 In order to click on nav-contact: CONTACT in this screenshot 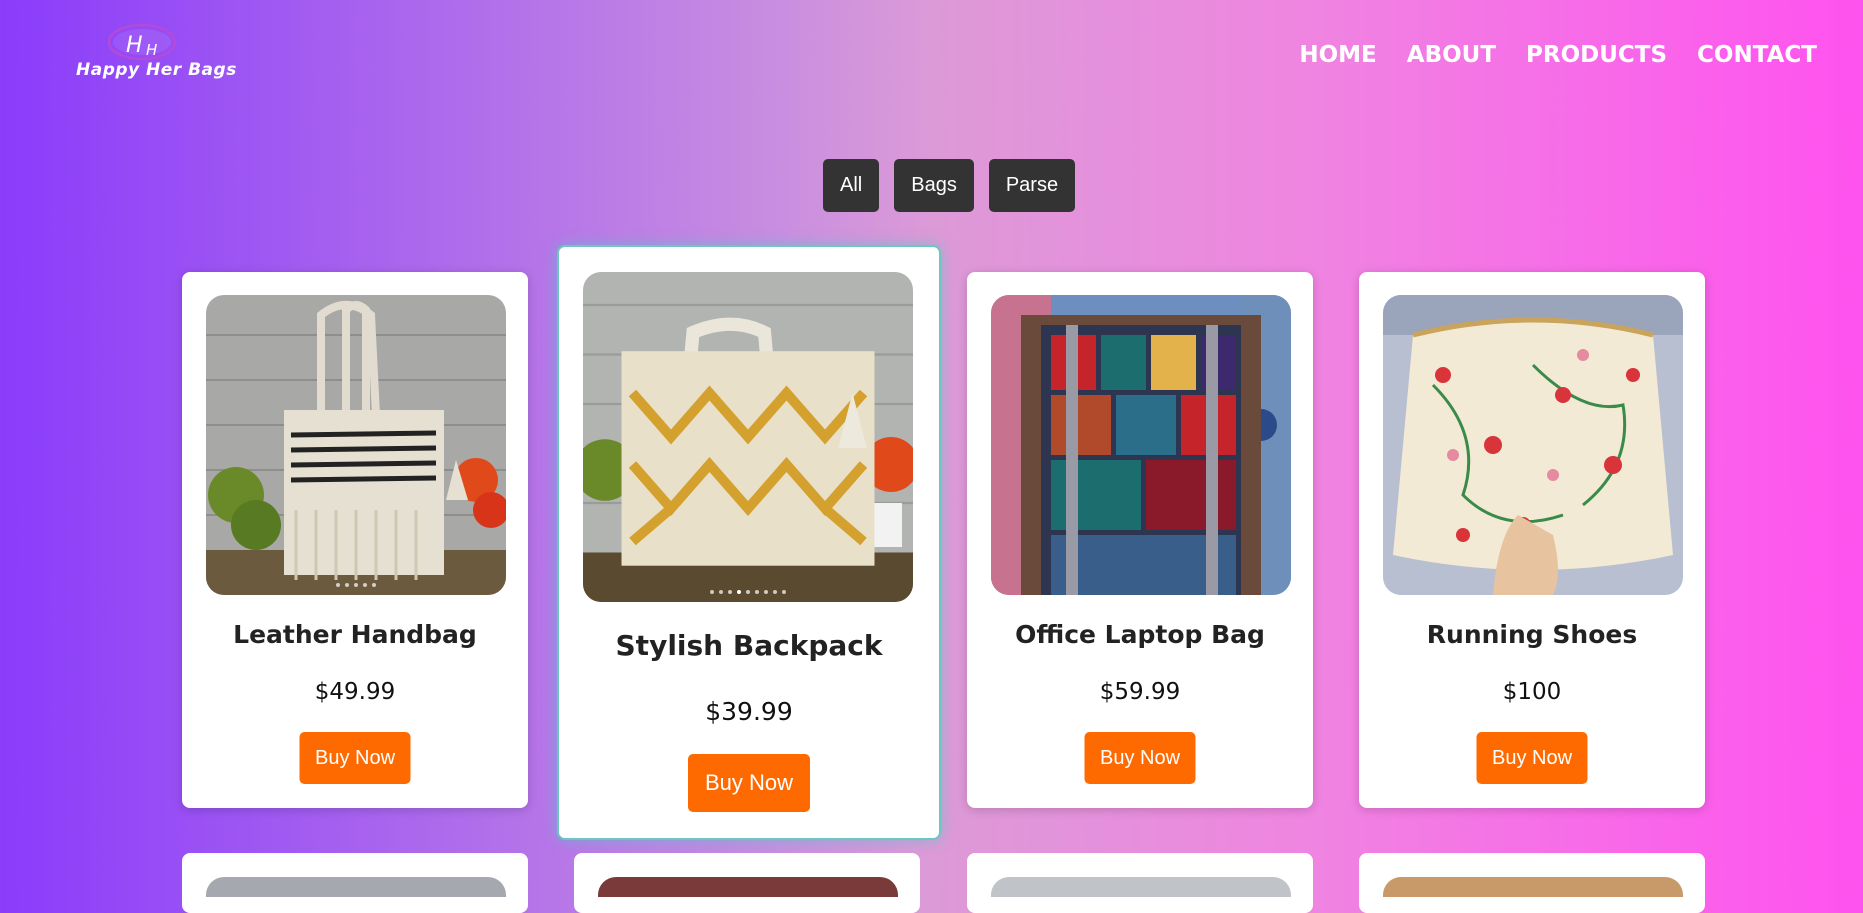, I will do `click(1757, 55)`.